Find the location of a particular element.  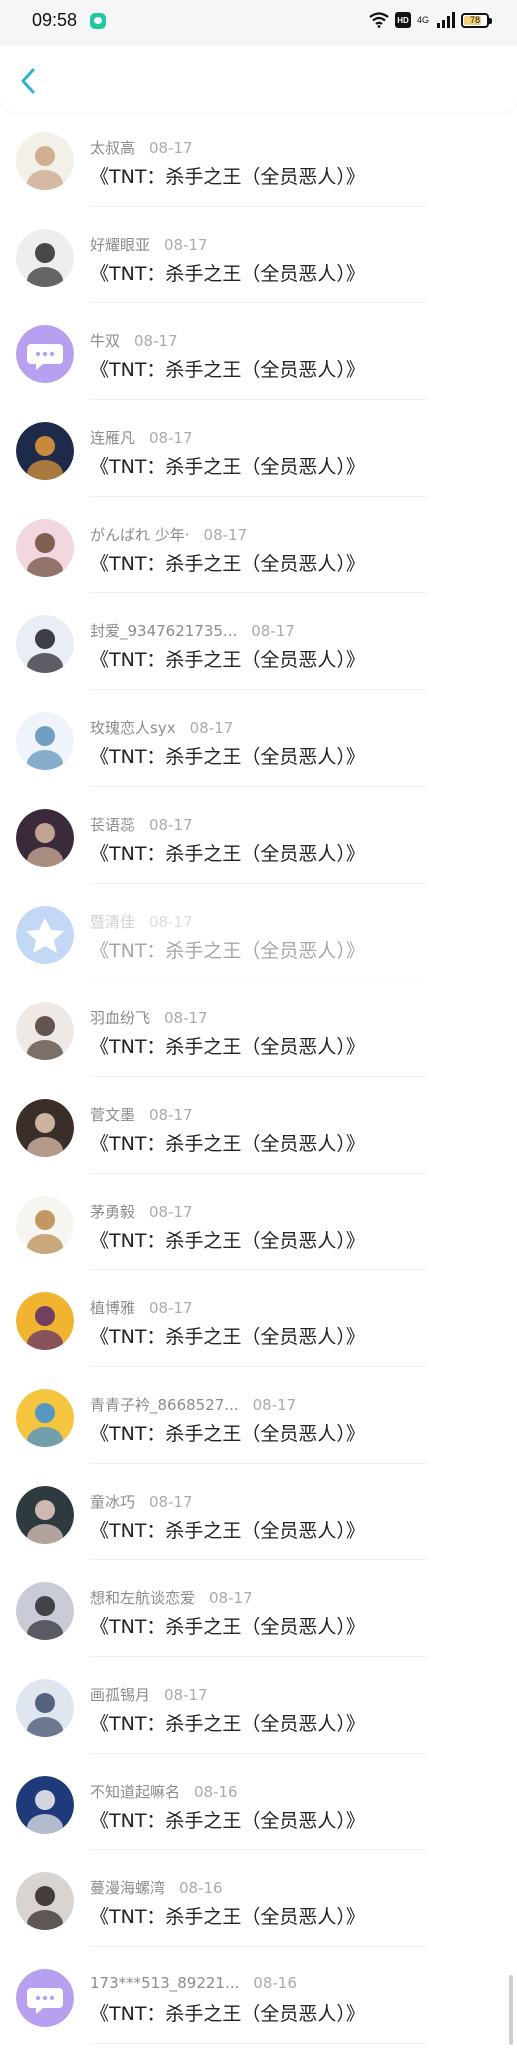

name-line: 植博雅 08-17 is located at coordinates (141, 1307).